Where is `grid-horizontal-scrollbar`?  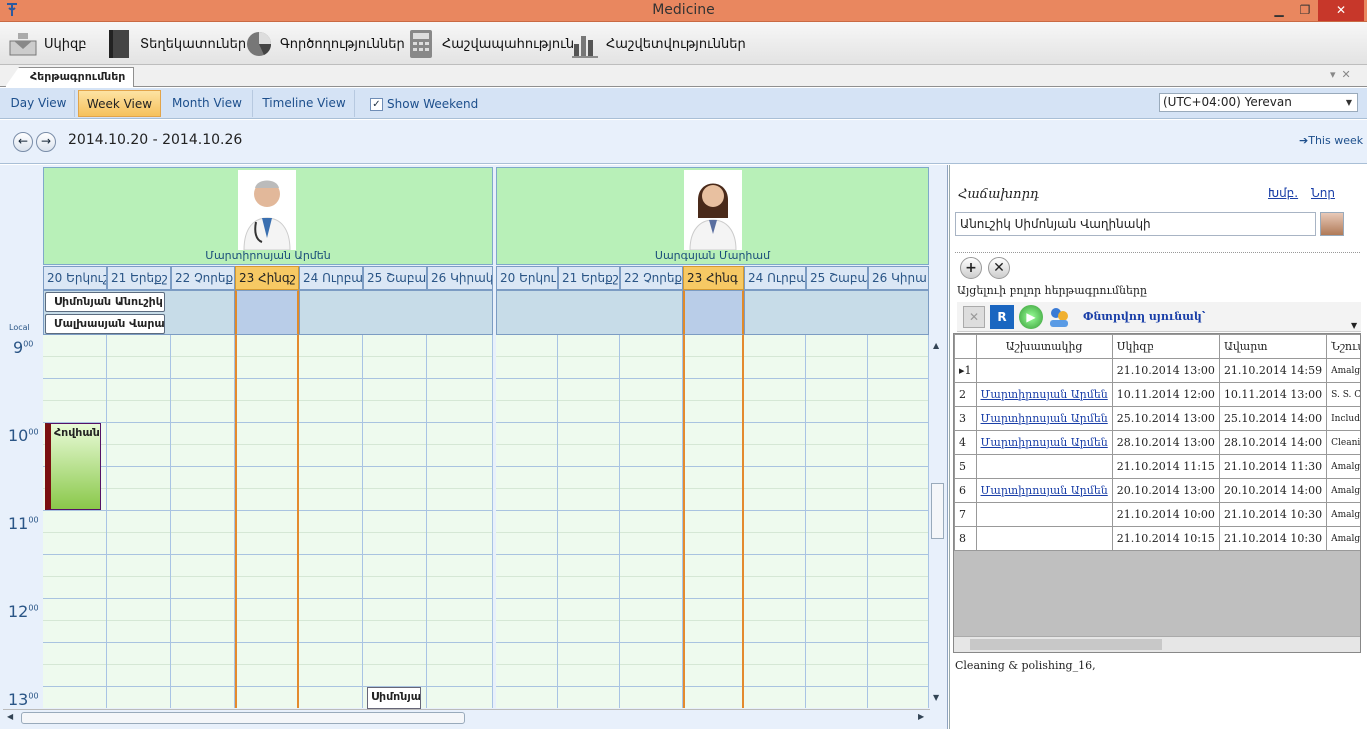 grid-horizontal-scrollbar is located at coordinates (1157, 644).